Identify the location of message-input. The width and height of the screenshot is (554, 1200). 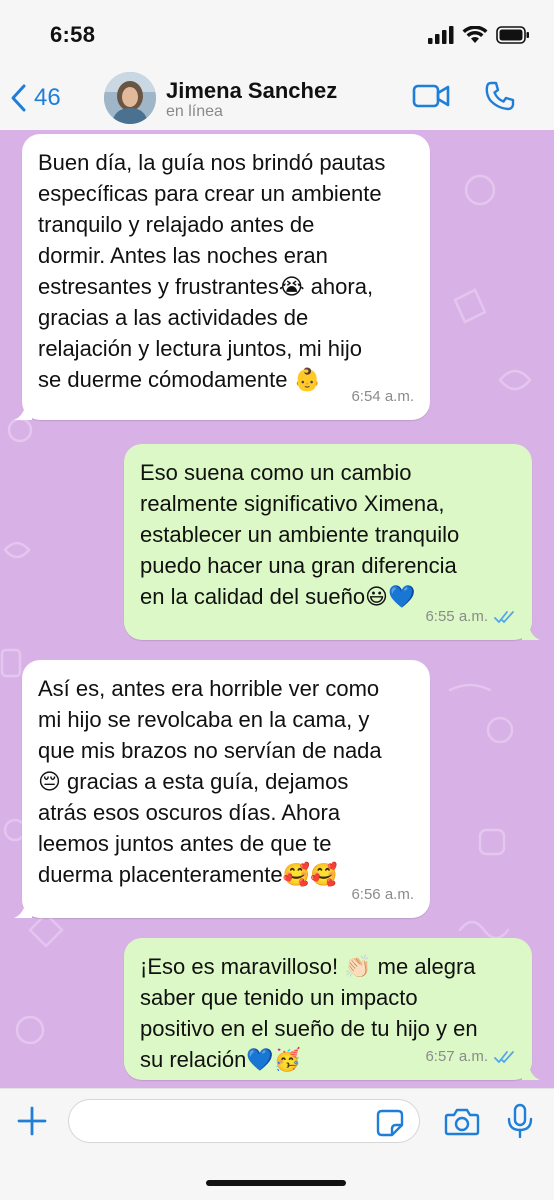
(244, 1121).